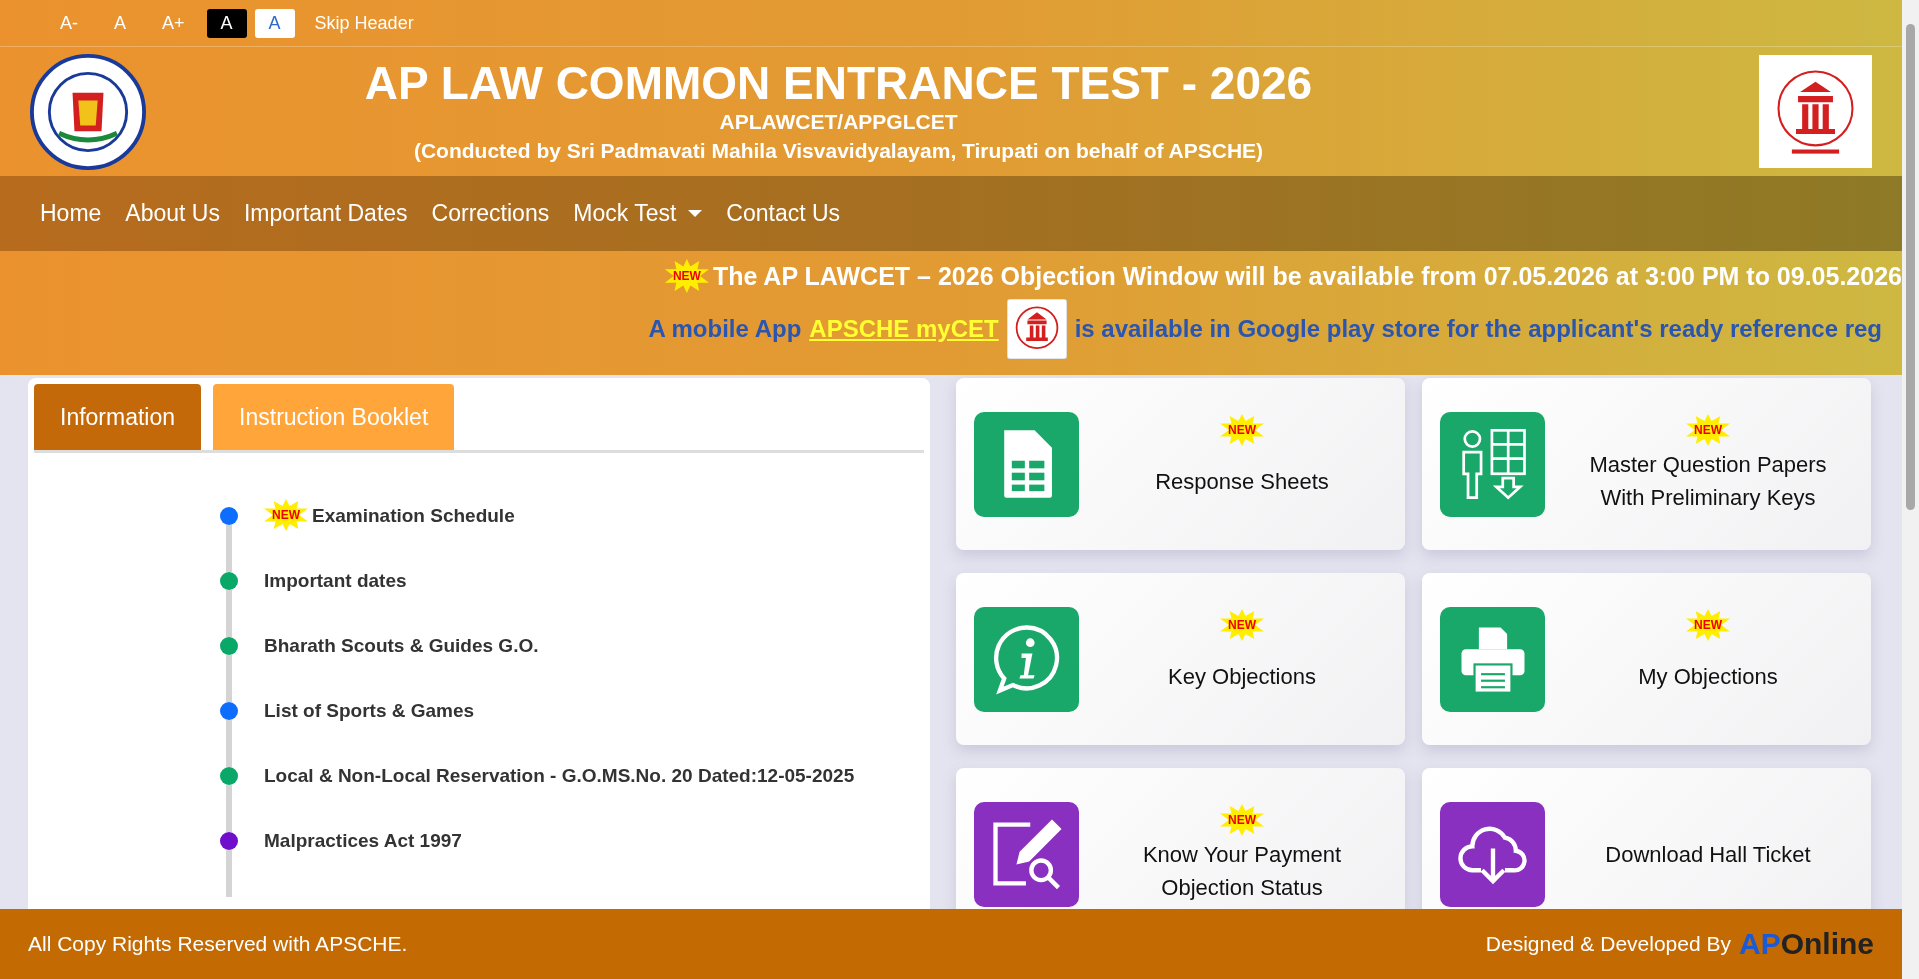 This screenshot has height=979, width=1919. Describe the element at coordinates (363, 841) in the screenshot. I see `timeline-link: Malpractices Act 1997` at that location.